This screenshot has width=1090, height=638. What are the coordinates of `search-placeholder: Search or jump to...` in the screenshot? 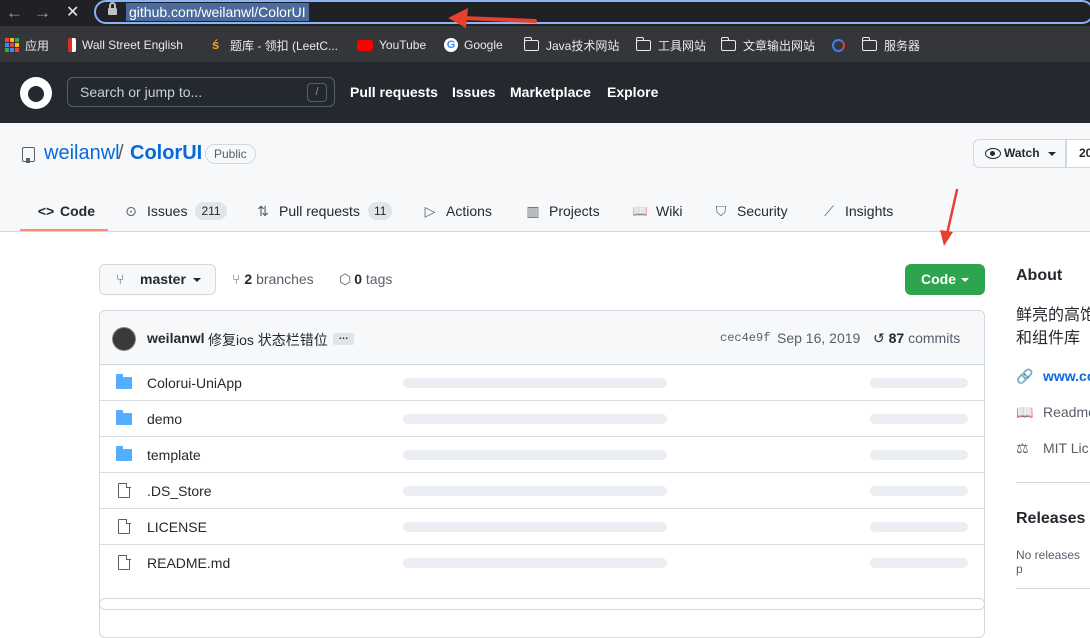 It's located at (141, 92).